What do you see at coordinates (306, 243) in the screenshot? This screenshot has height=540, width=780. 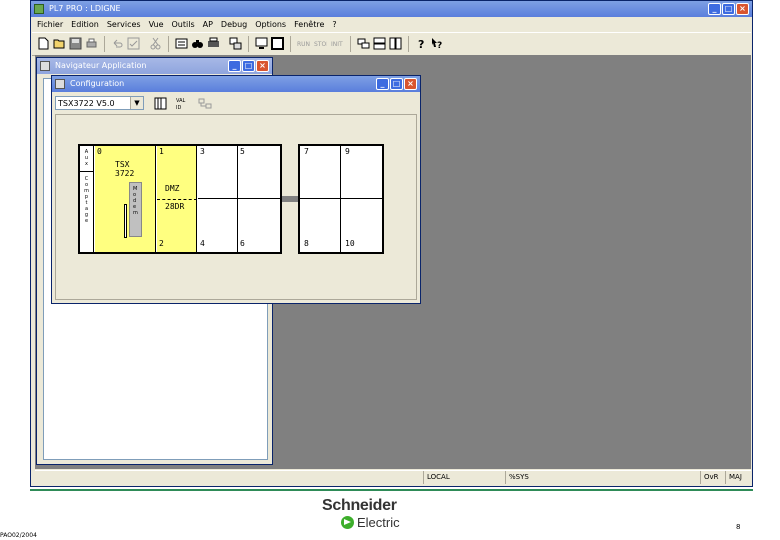 I see `slot-8-number: 8` at bounding box center [306, 243].